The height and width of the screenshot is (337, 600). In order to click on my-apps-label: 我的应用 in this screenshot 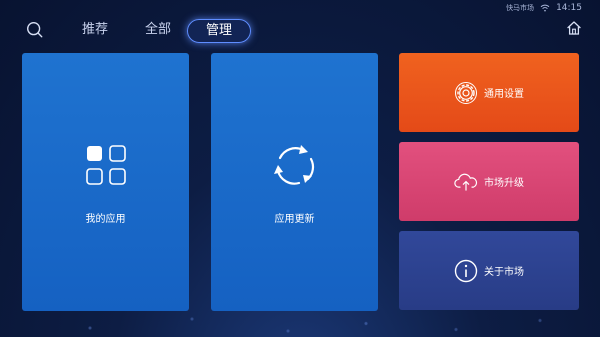, I will do `click(105, 219)`.